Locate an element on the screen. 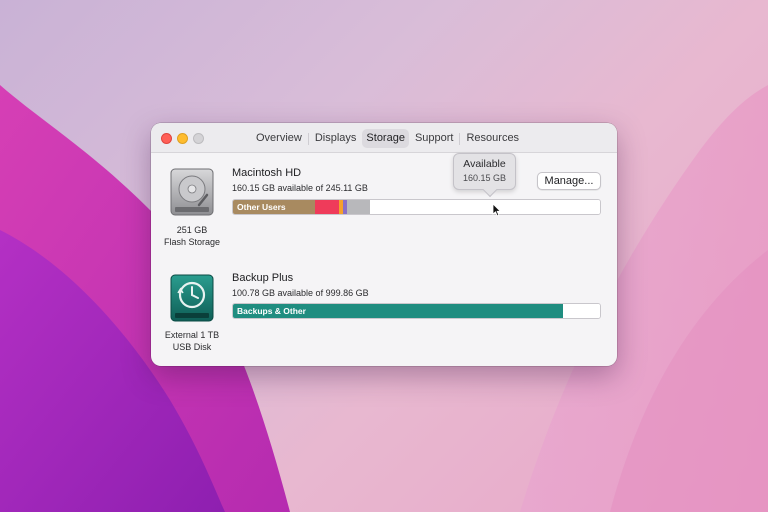 Image resolution: width=768 pixels, height=512 pixels. volume-available: 160.15 GB available of 245.11 GB is located at coordinates (300, 188).